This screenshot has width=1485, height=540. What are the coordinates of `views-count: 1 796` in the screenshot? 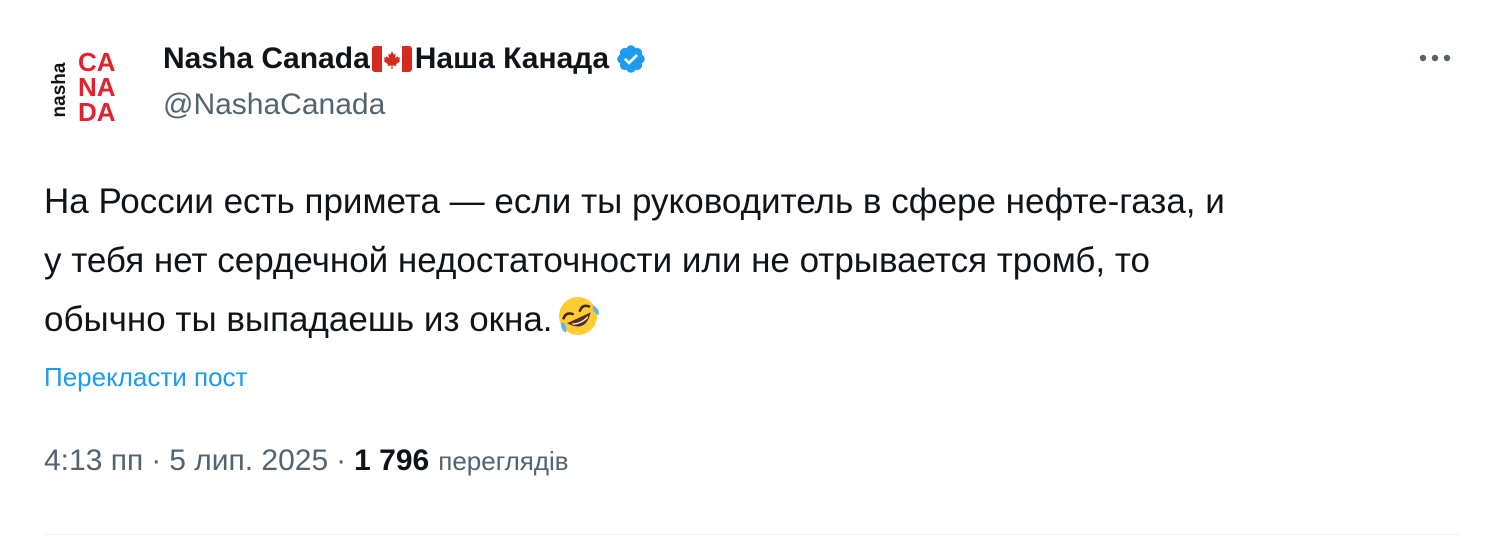 It's located at (391, 461).